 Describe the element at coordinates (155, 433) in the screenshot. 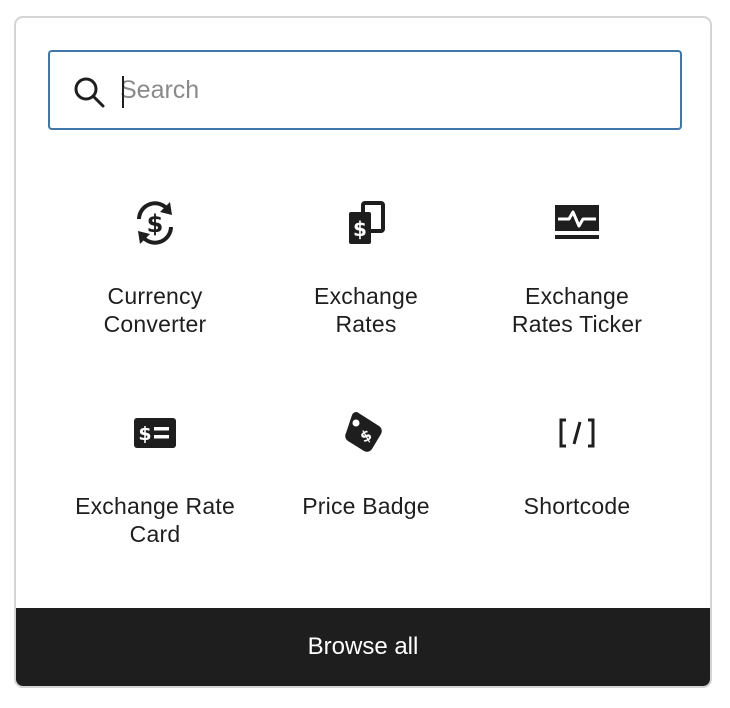

I see `dollar-card-icon: $` at that location.